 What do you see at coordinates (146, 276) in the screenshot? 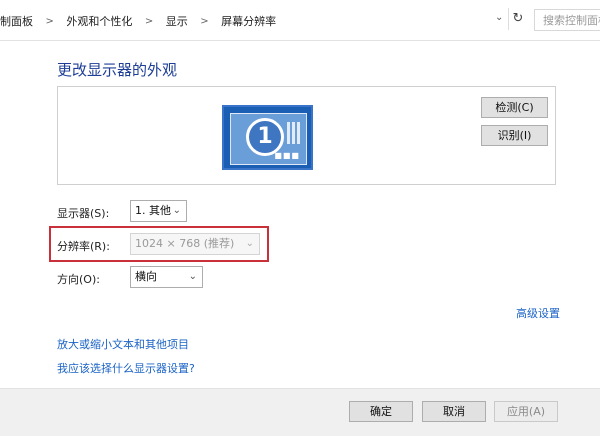
I see `orientation-select-value: 横向` at bounding box center [146, 276].